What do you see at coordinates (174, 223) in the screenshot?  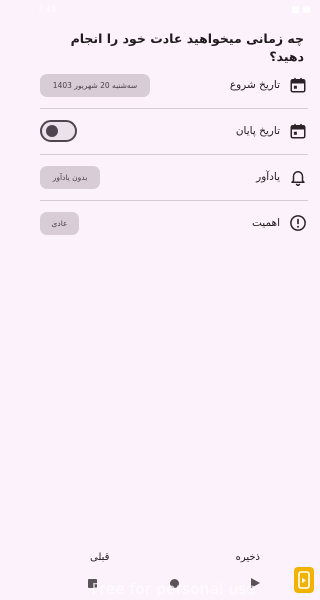 I see `importance-row: اهمیت عادی` at bounding box center [174, 223].